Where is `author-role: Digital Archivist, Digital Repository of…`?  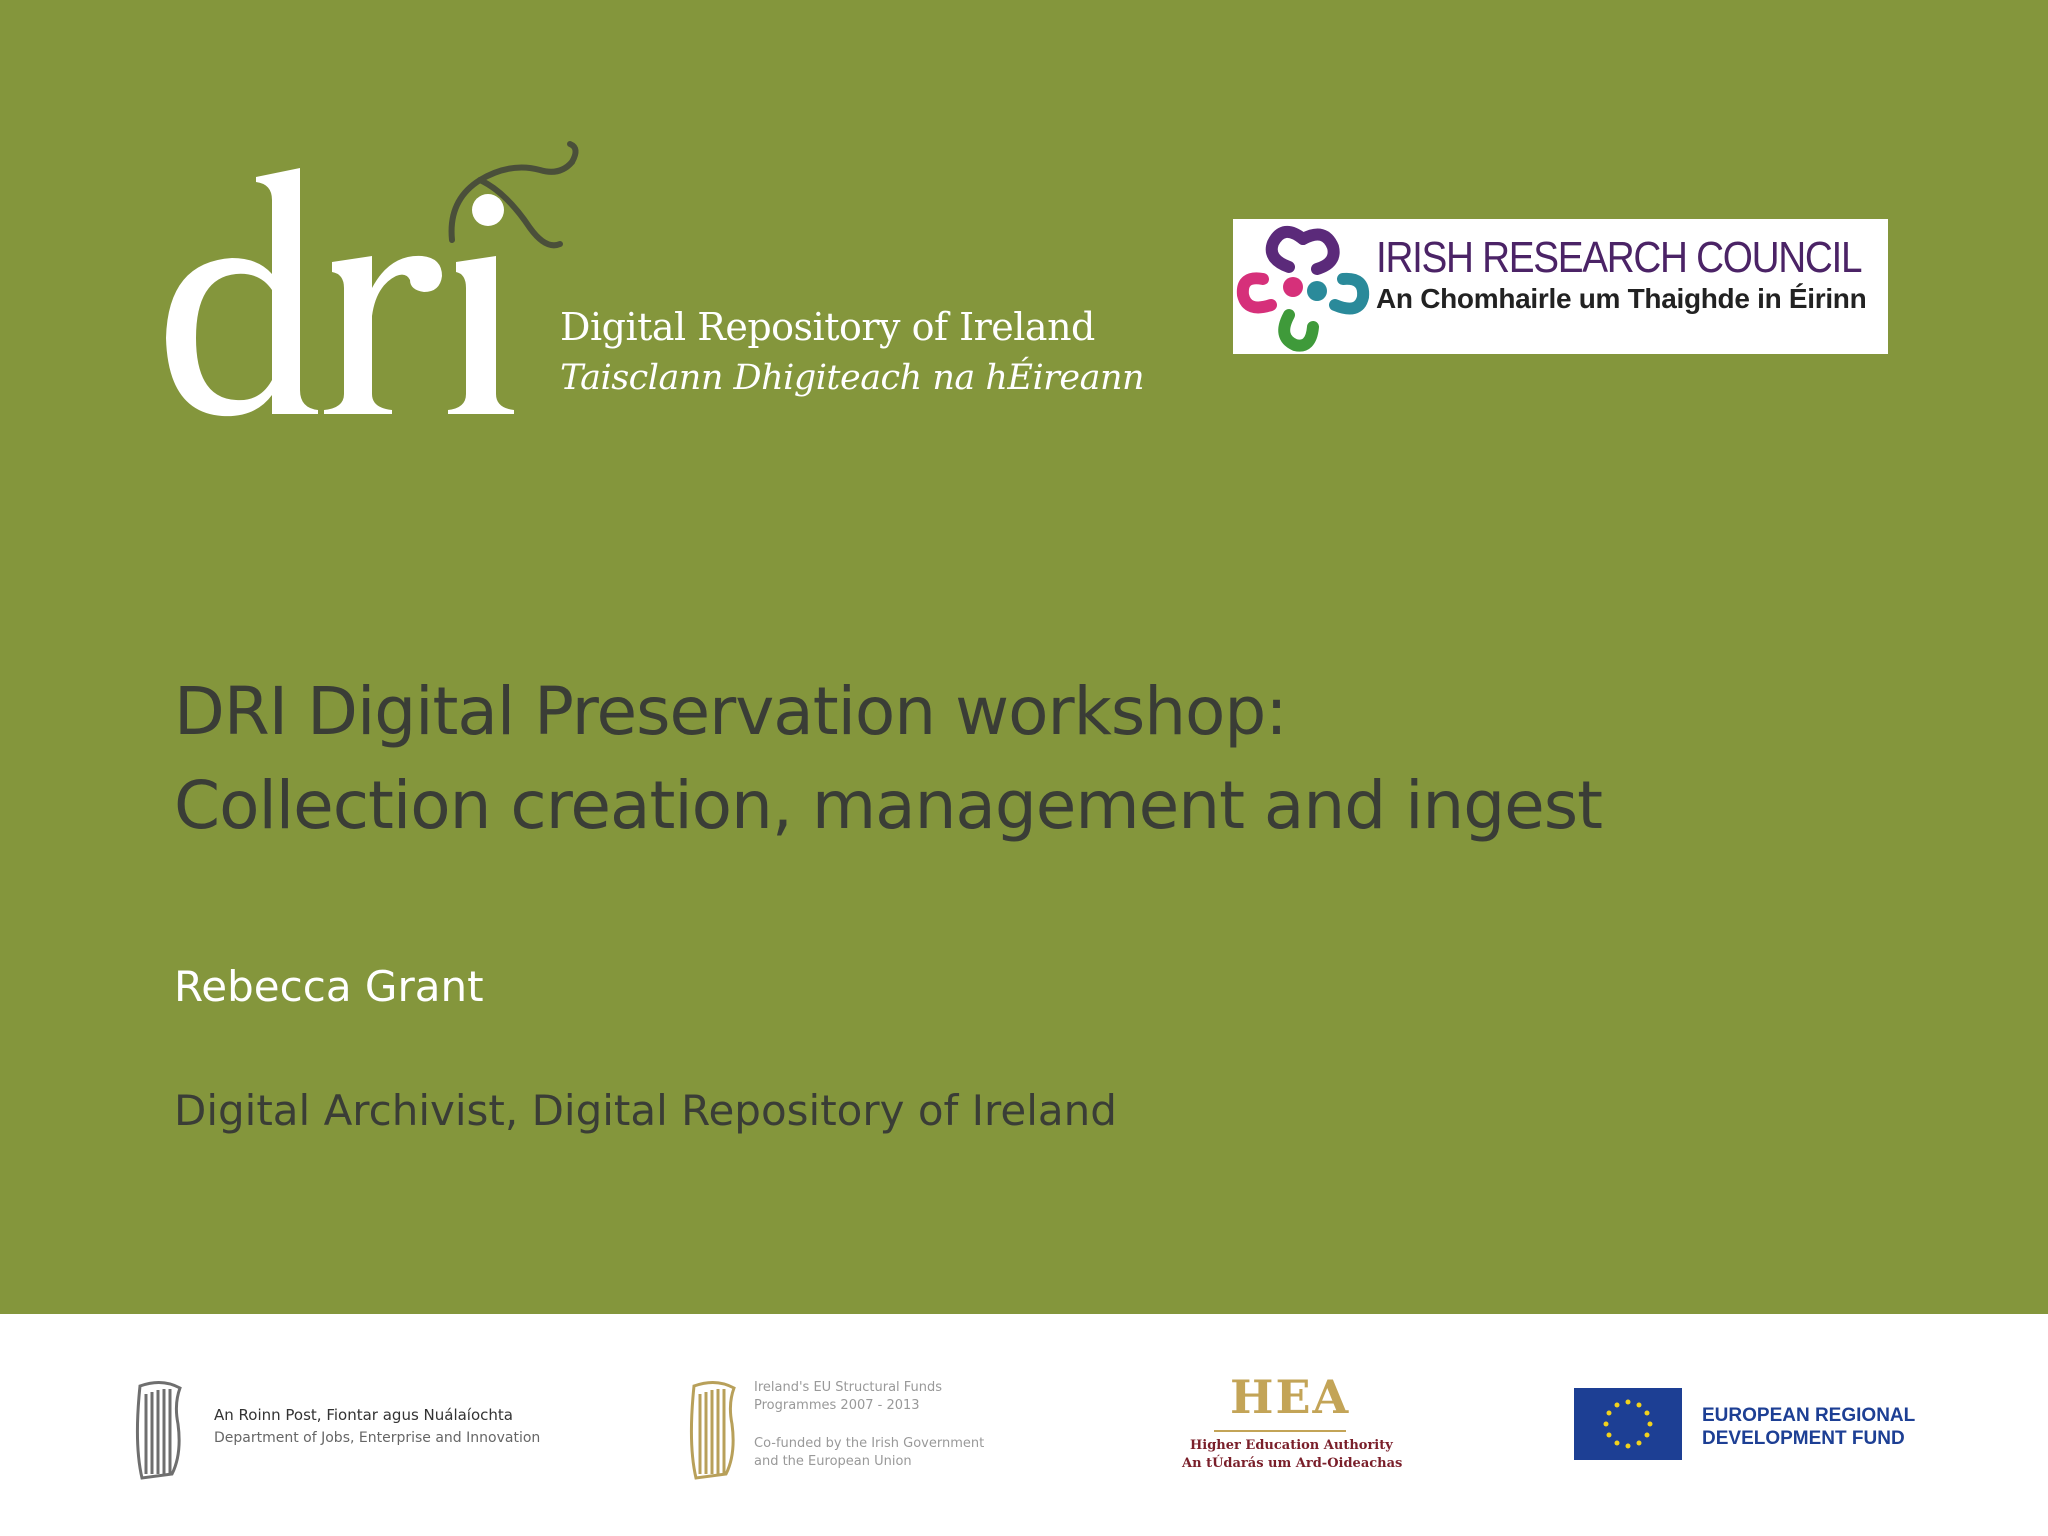
author-role: Digital Archivist, Digital Repository of… is located at coordinates (645, 1110).